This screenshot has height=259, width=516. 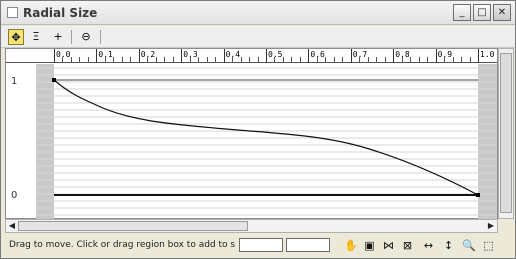 What do you see at coordinates (478, 195) in the screenshot?
I see `end-key-point` at bounding box center [478, 195].